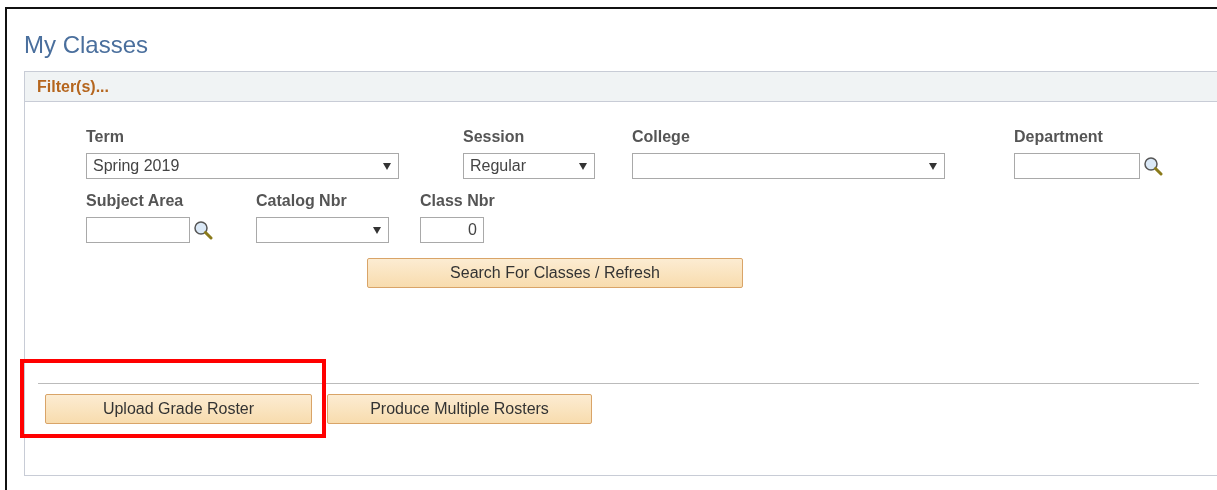  I want to click on search-button: Search For Classes / Refresh, so click(555, 273).